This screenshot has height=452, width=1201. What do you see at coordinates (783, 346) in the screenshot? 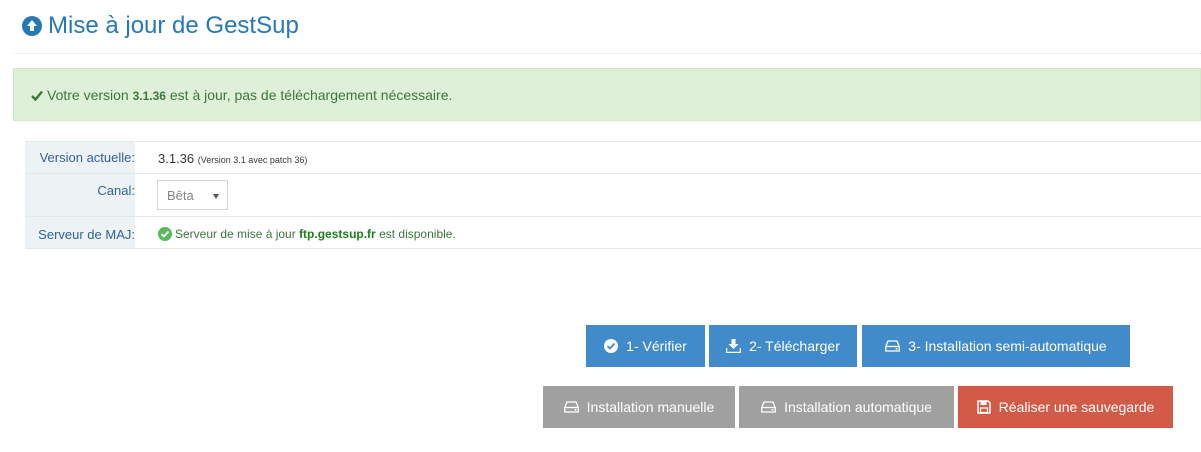
I see `download-button: 2- Télécharger` at bounding box center [783, 346].